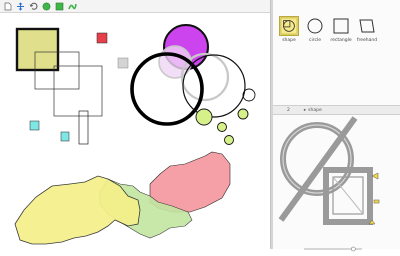 Image resolution: width=400 pixels, height=256 pixels. I want to click on tool-shape-label: shape, so click(289, 40).